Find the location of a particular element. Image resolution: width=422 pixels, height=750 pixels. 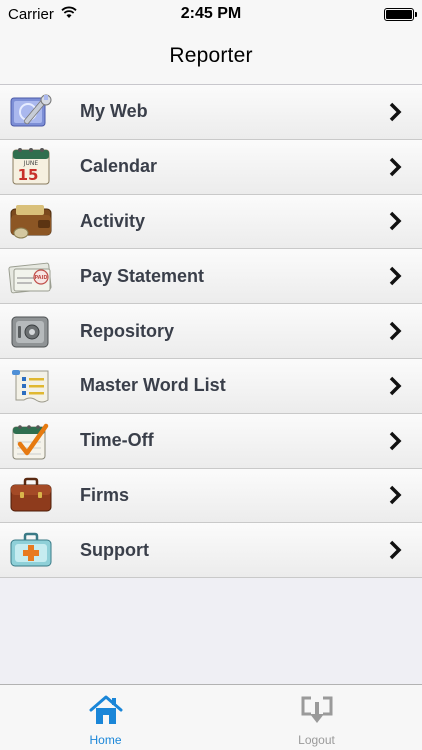

menu-item-label: Pay Statement is located at coordinates (142, 275).